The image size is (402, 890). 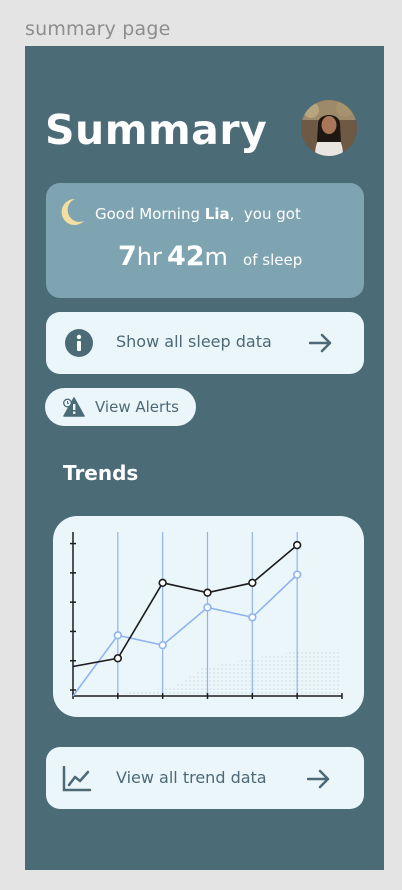 I want to click on greeting-text: Good Morning Lia, you got, so click(x=198, y=214).